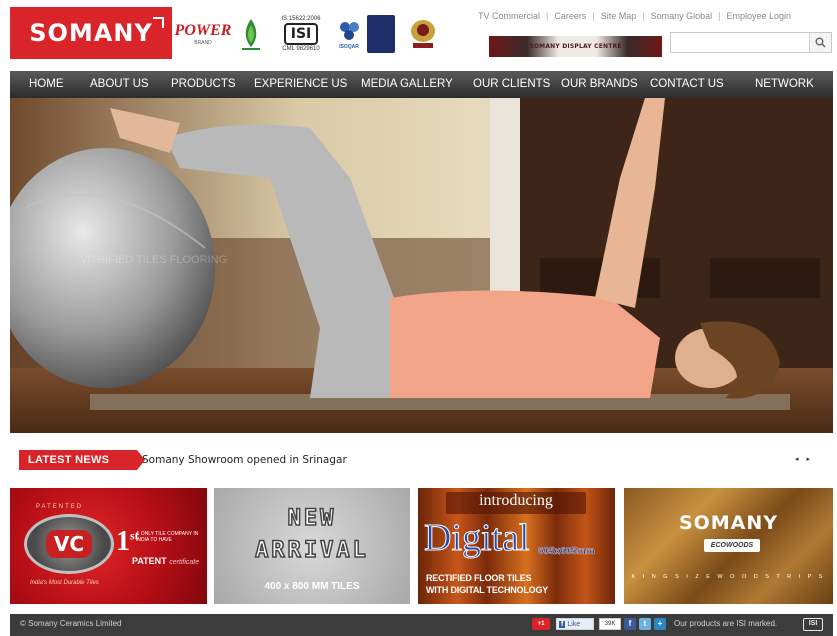  What do you see at coordinates (511, 84) in the screenshot?
I see `nav-our-clients: OUR CLIENTS` at bounding box center [511, 84].